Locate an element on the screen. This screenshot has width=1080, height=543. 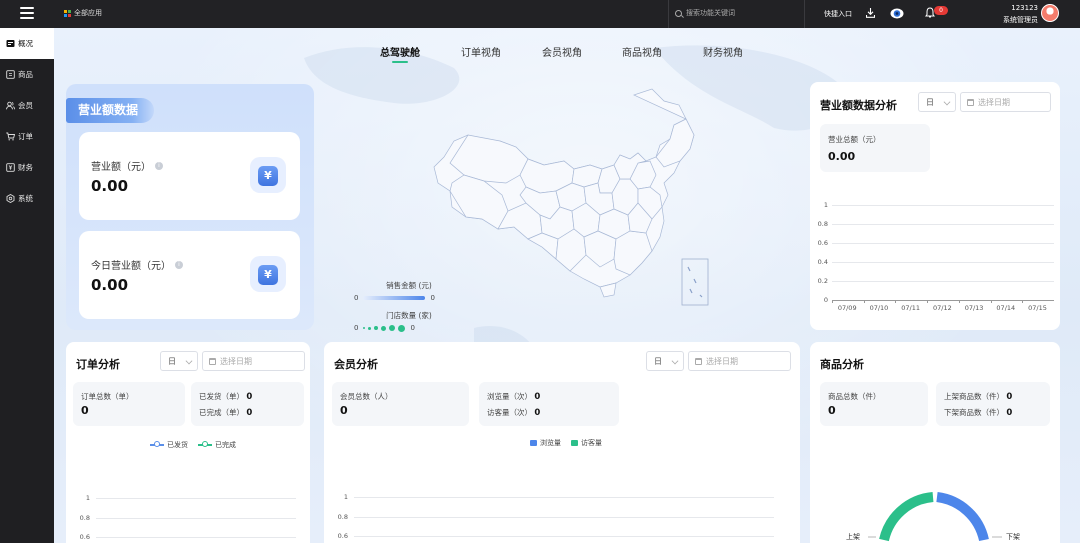
visitors-label: 访客量（次） is located at coordinates (509, 412).